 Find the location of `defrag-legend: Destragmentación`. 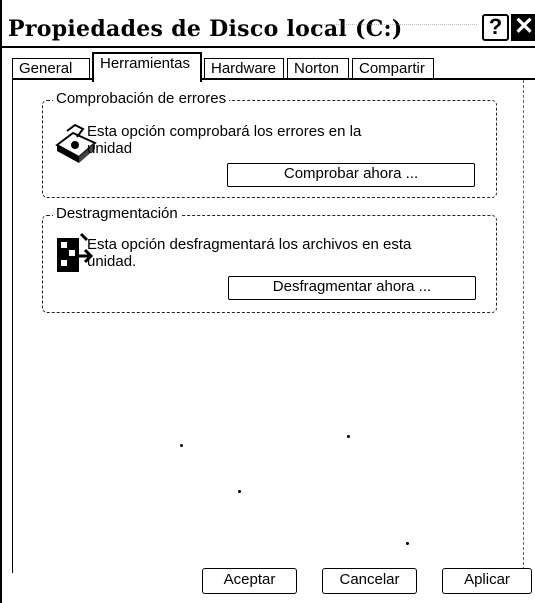

defrag-legend: Destragmentación is located at coordinates (117, 213).